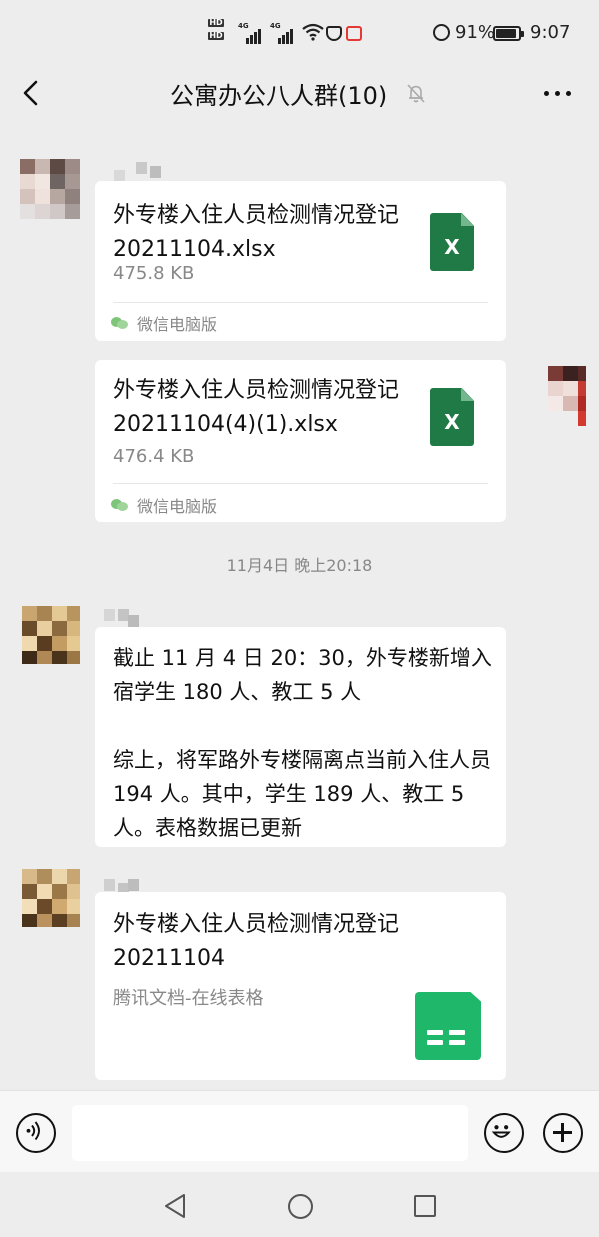  What do you see at coordinates (475, 32) in the screenshot?
I see `battery-percent: 91%` at bounding box center [475, 32].